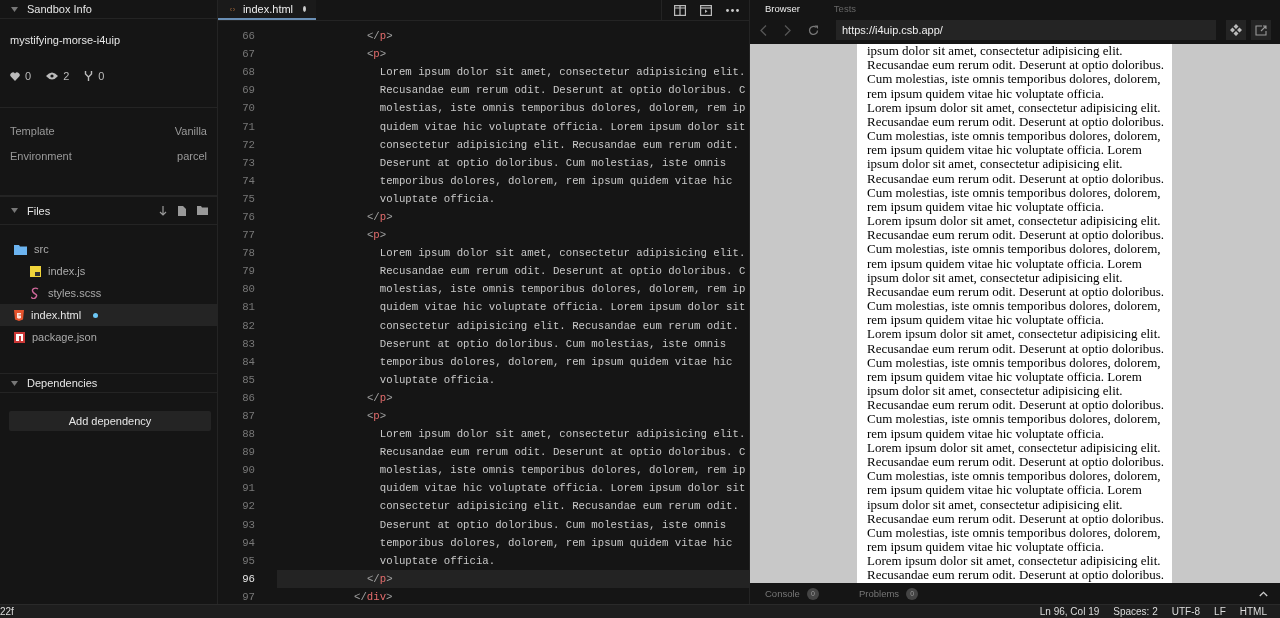 This screenshot has width=1280, height=618. Describe the element at coordinates (248, 560) in the screenshot. I see `line-number: 95` at that location.